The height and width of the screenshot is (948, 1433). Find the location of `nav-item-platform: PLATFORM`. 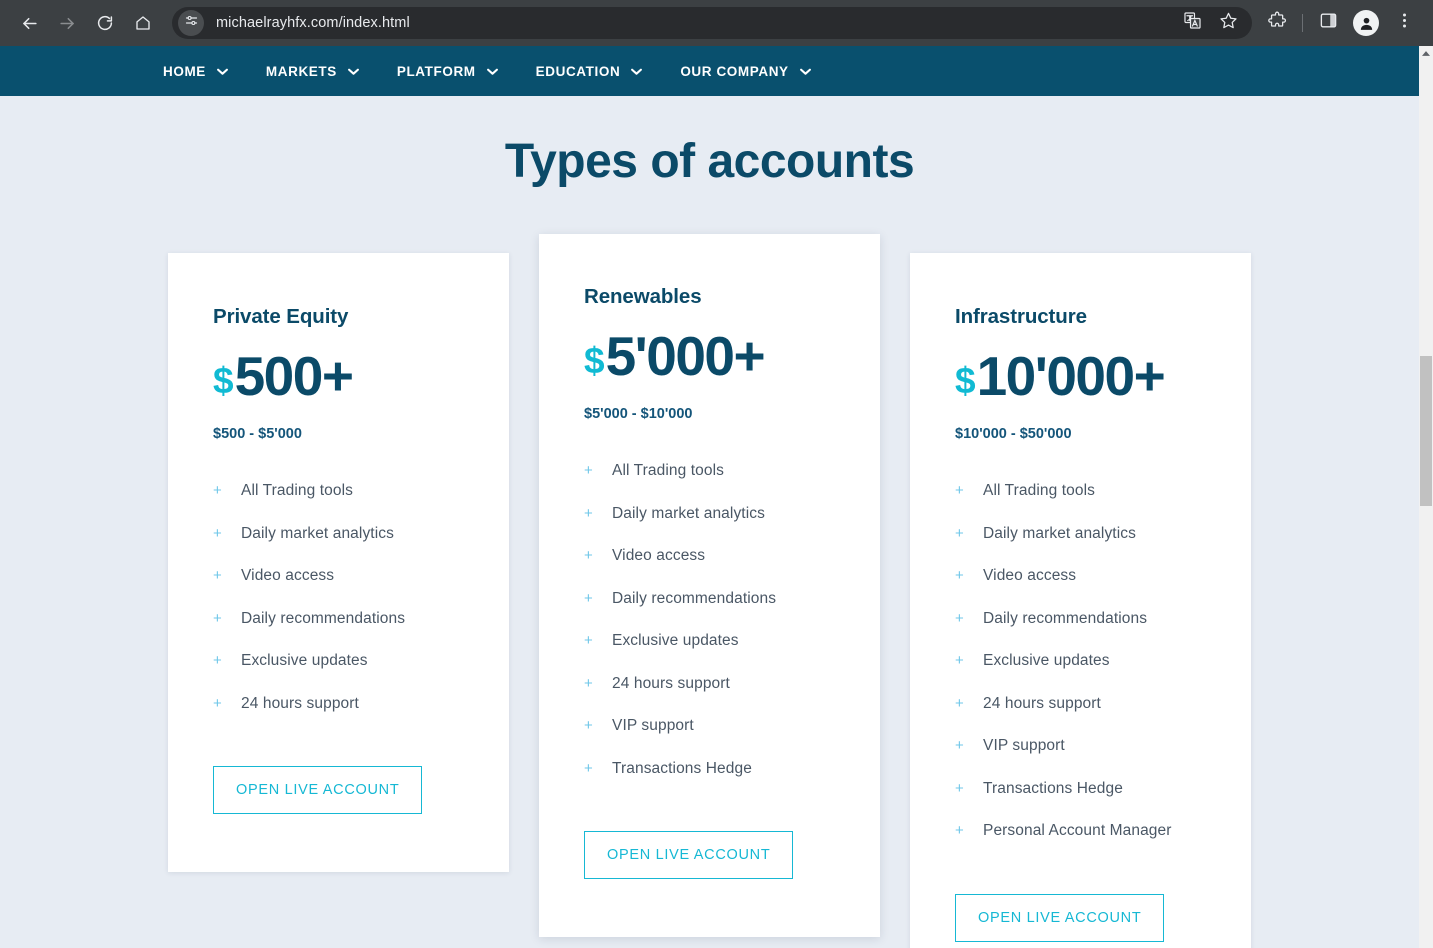

nav-item-platform: PLATFORM is located at coordinates (447, 71).